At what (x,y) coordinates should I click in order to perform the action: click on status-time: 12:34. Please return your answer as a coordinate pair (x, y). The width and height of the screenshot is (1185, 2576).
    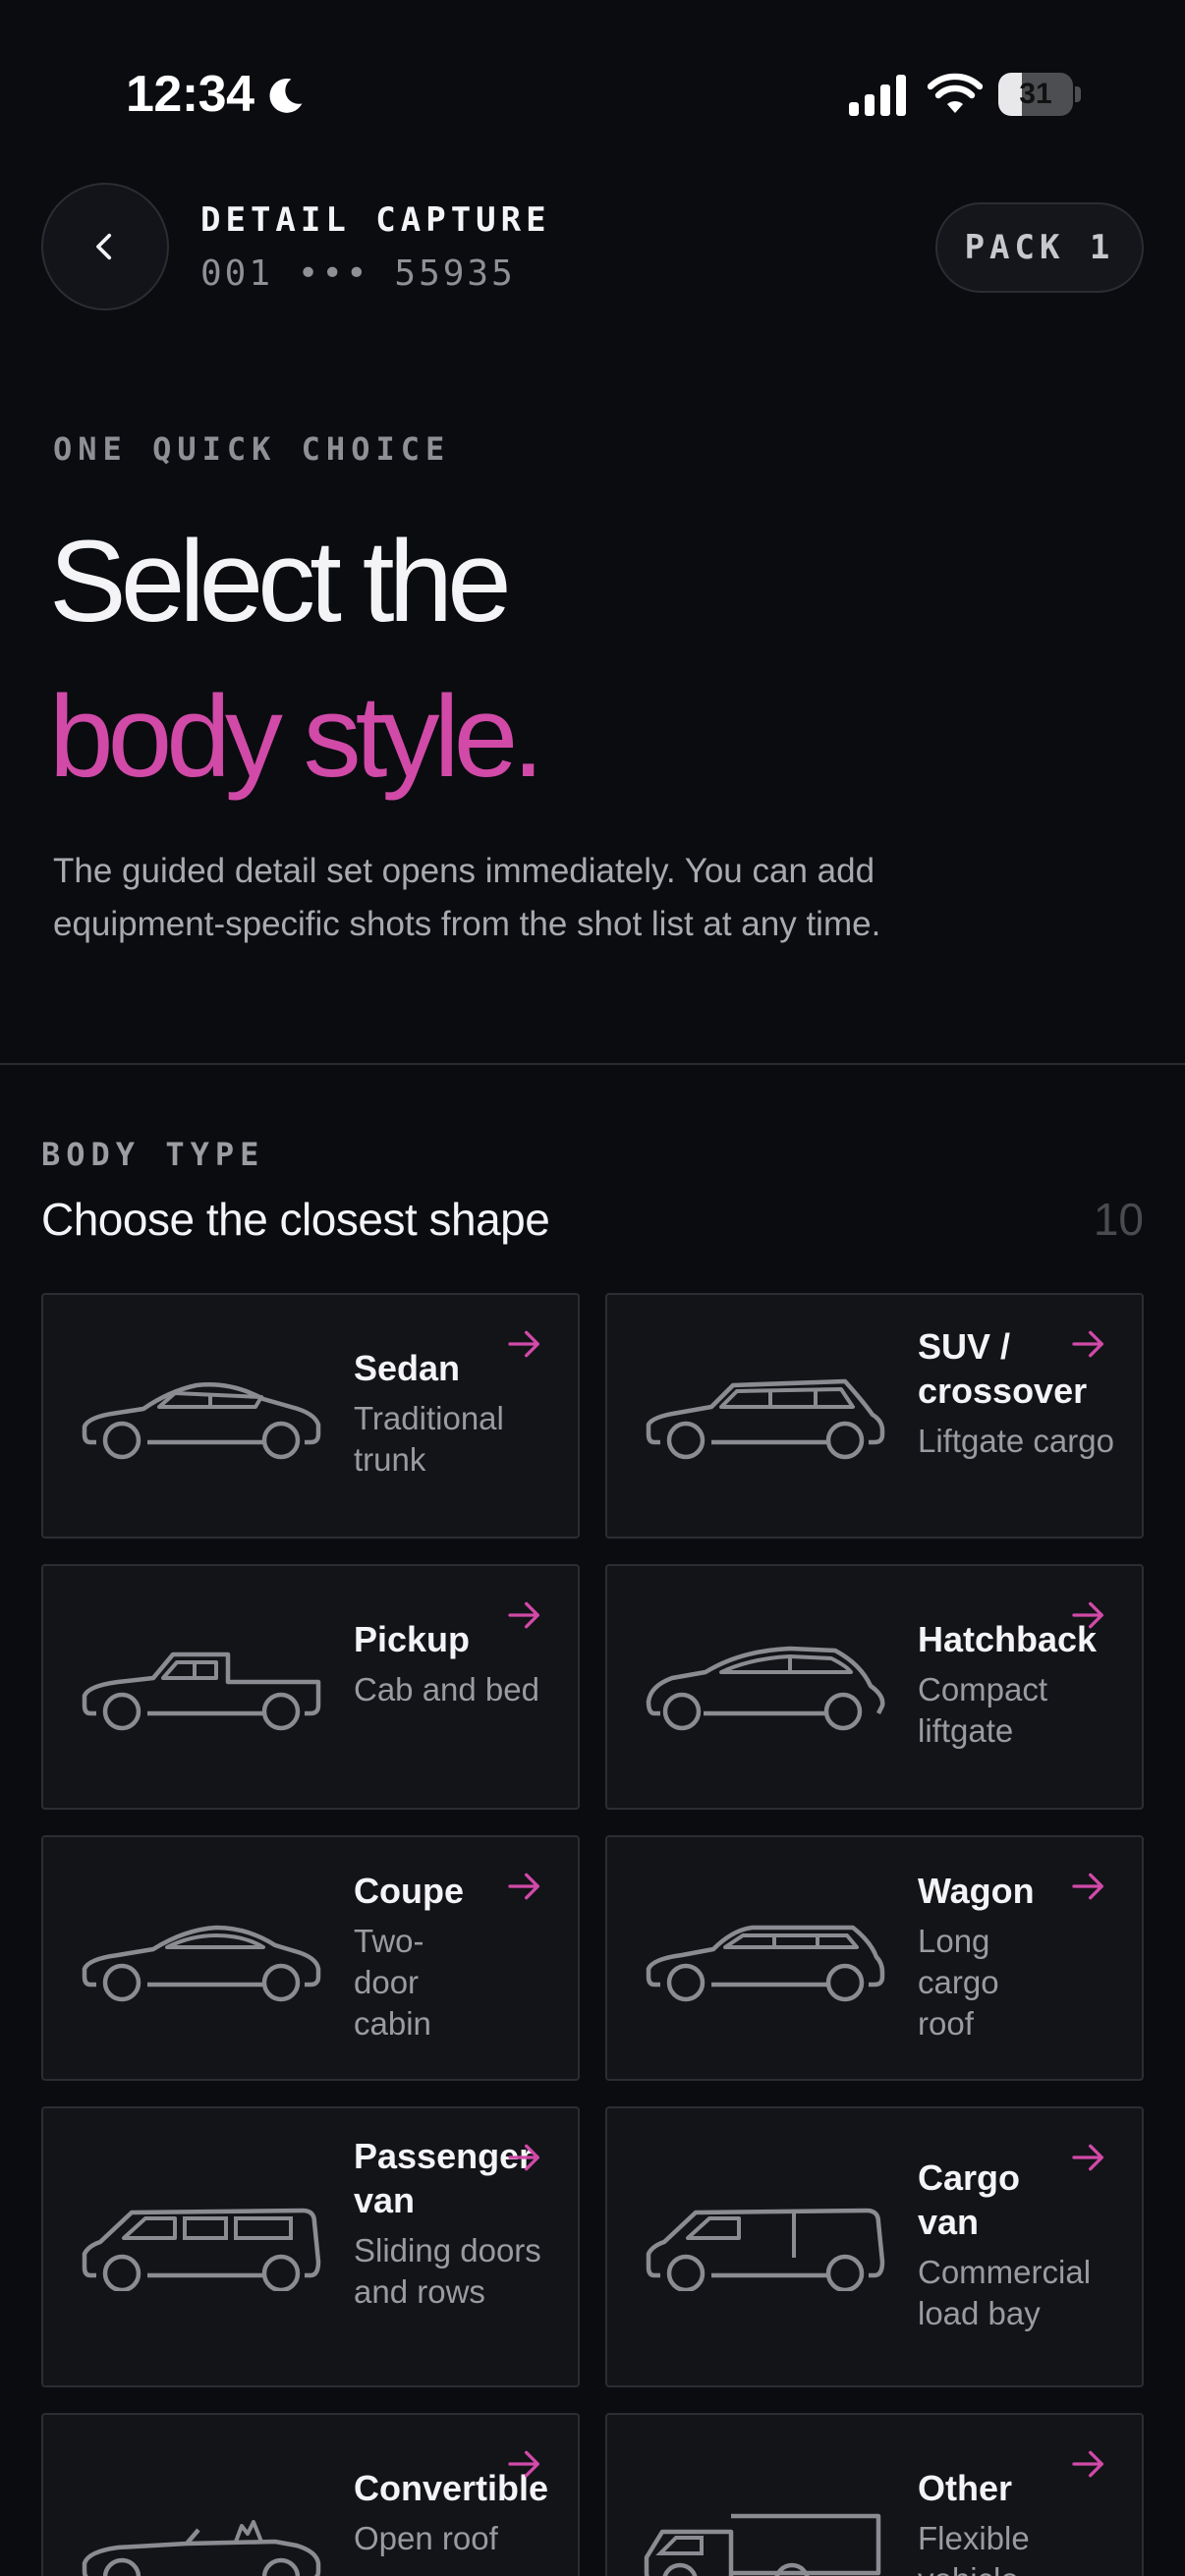
    Looking at the image, I should click on (190, 94).